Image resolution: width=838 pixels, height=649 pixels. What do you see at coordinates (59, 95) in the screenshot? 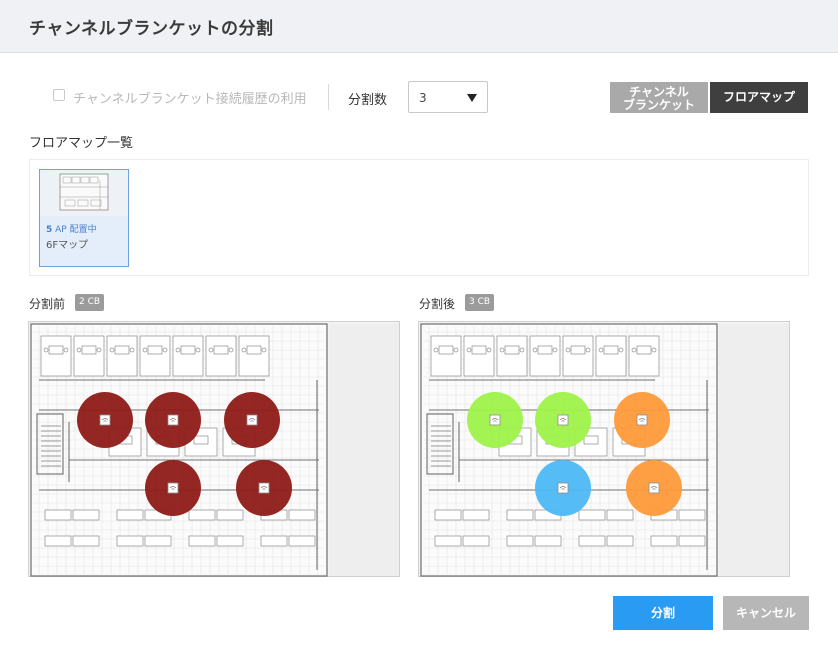
I see `history-checkbox` at bounding box center [59, 95].